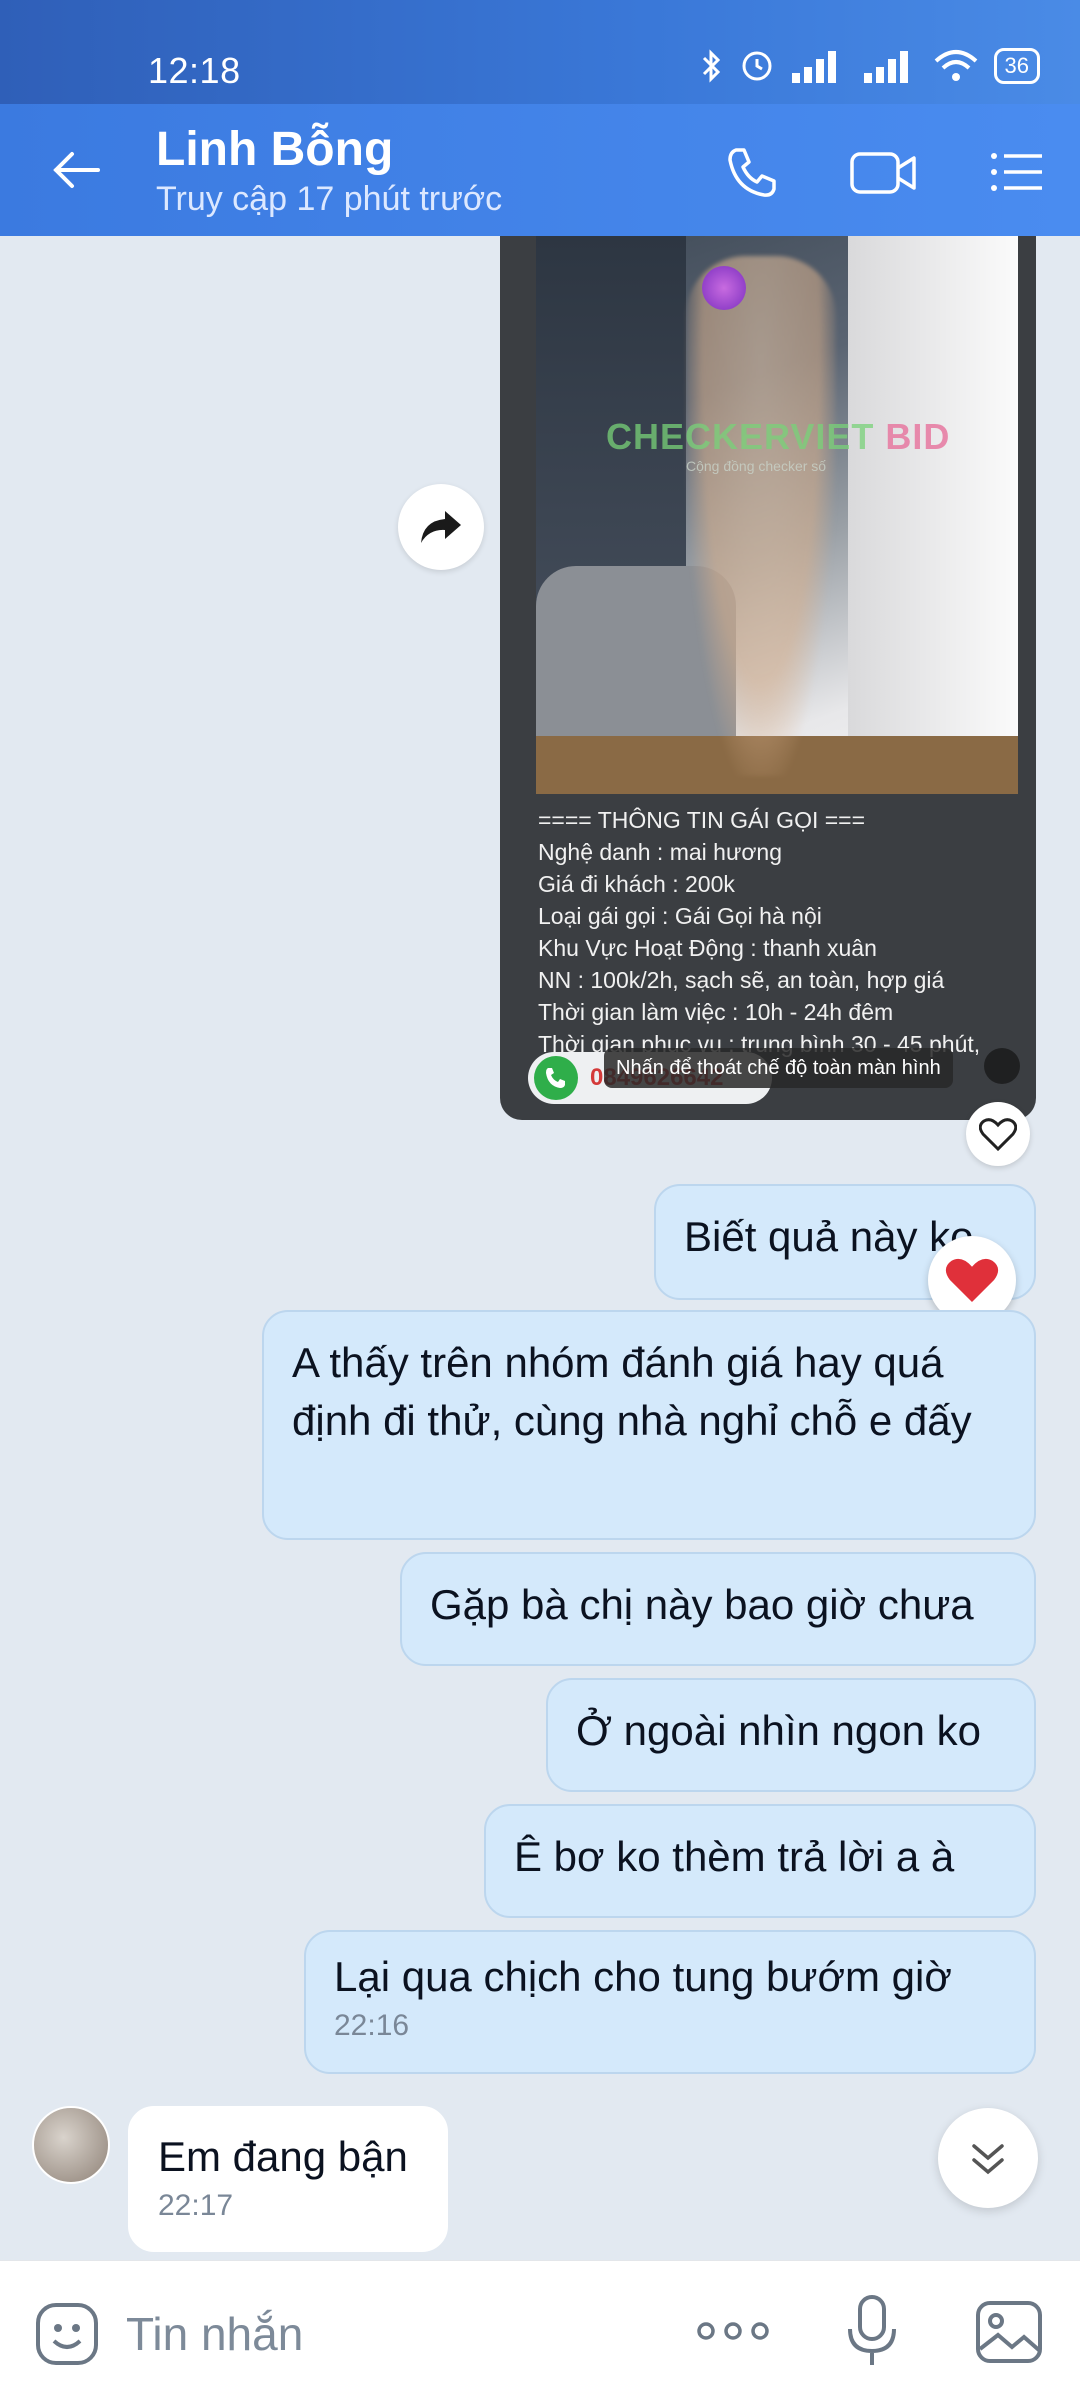 Image resolution: width=1080 pixels, height=2400 pixels. Describe the element at coordinates (214, 2334) in the screenshot. I see `message-input: Tin nhắn` at that location.